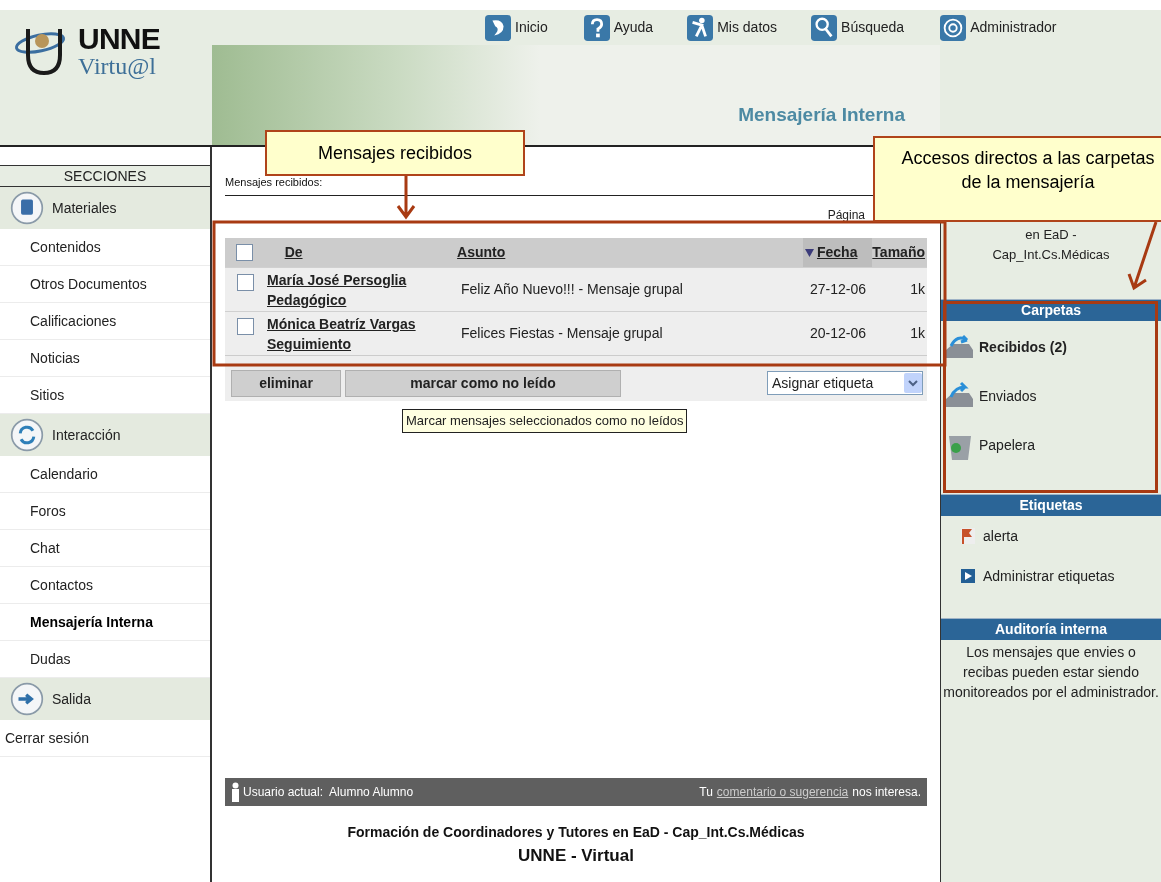  I want to click on logo-wordmark: UNNE, so click(119, 39).